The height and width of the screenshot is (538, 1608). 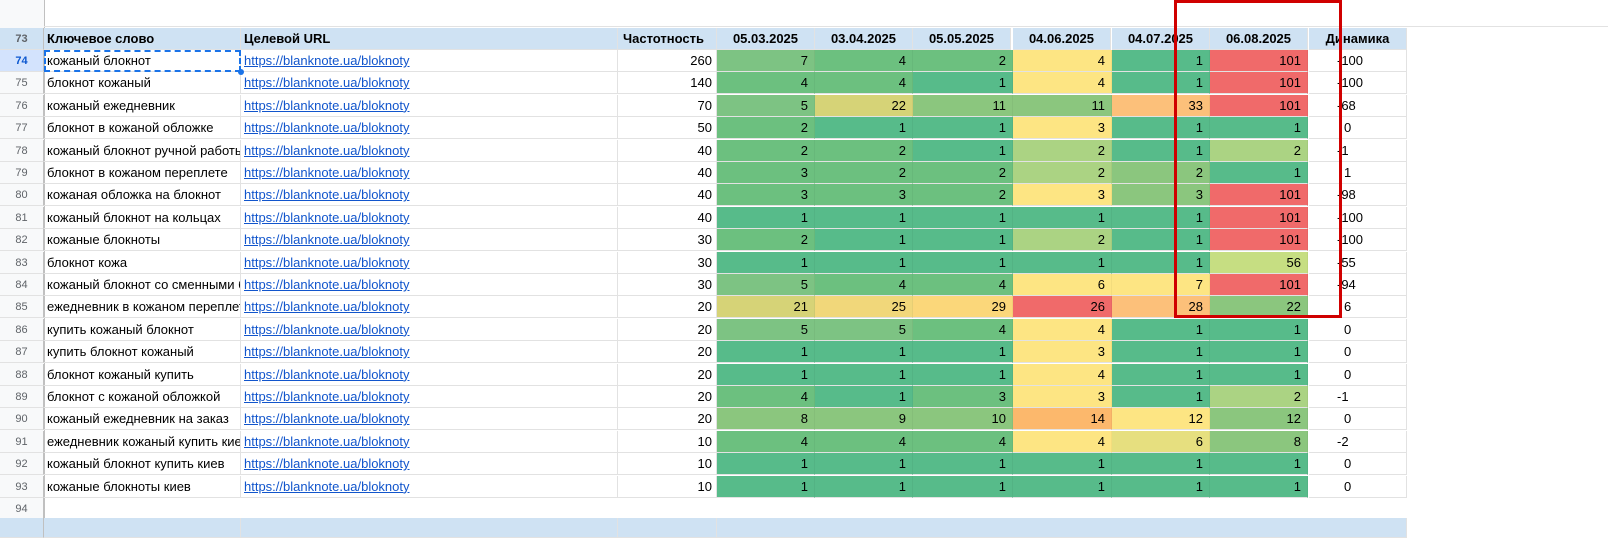 I want to click on header-url, so click(x=429, y=528).